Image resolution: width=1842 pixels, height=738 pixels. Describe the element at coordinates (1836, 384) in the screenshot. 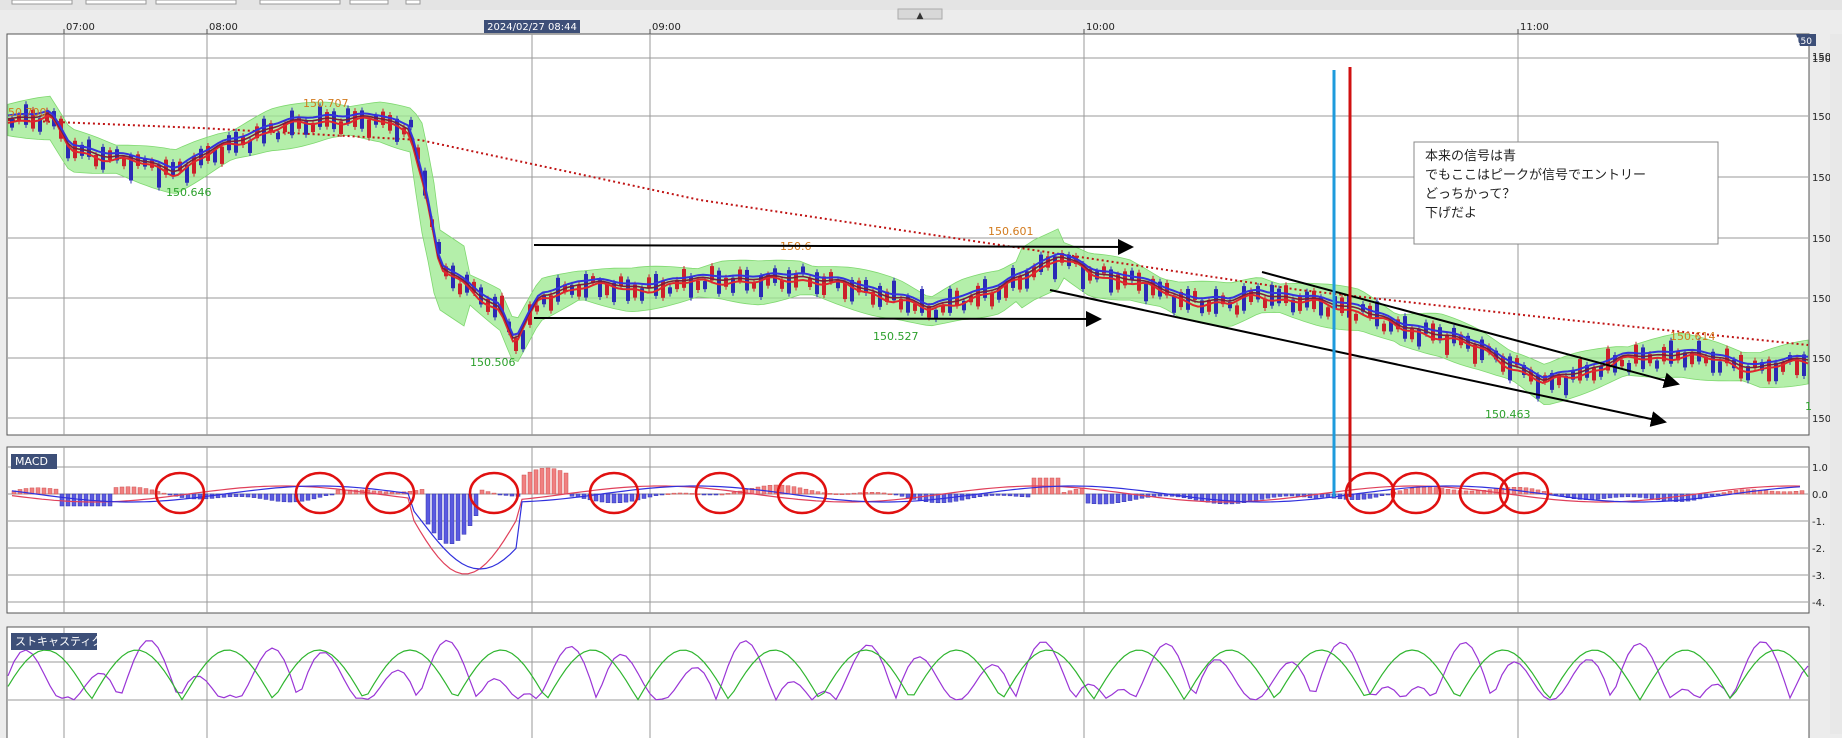

I see `vertical-scrollbar` at that location.